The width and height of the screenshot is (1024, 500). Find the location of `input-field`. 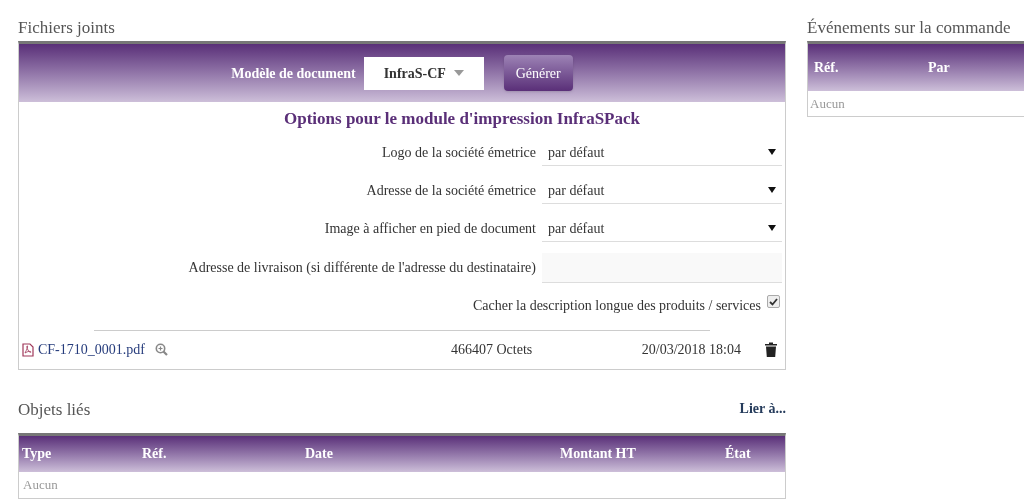

input-field is located at coordinates (662, 267).